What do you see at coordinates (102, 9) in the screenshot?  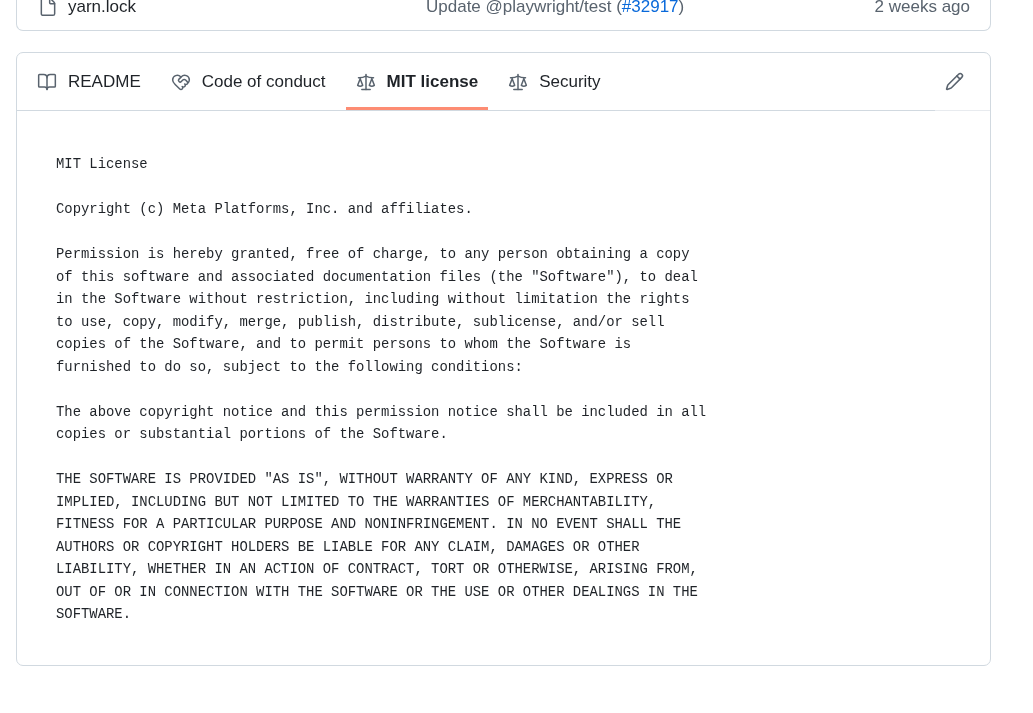 I see `file-name-link: yarn.lock` at bounding box center [102, 9].